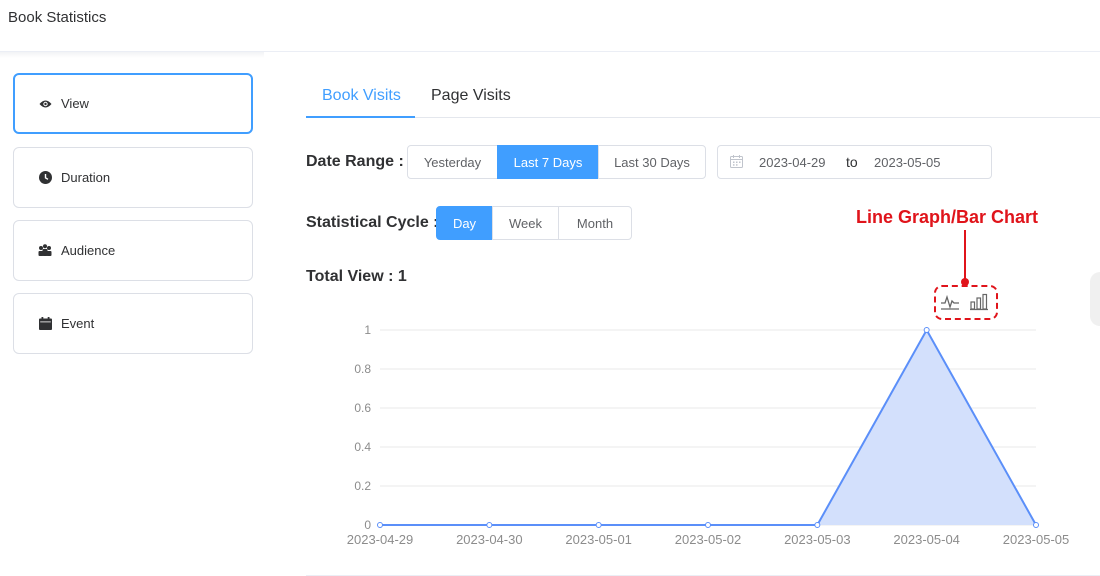  Describe the element at coordinates (362, 486) in the screenshot. I see `y-tick-label: 0.2` at that location.